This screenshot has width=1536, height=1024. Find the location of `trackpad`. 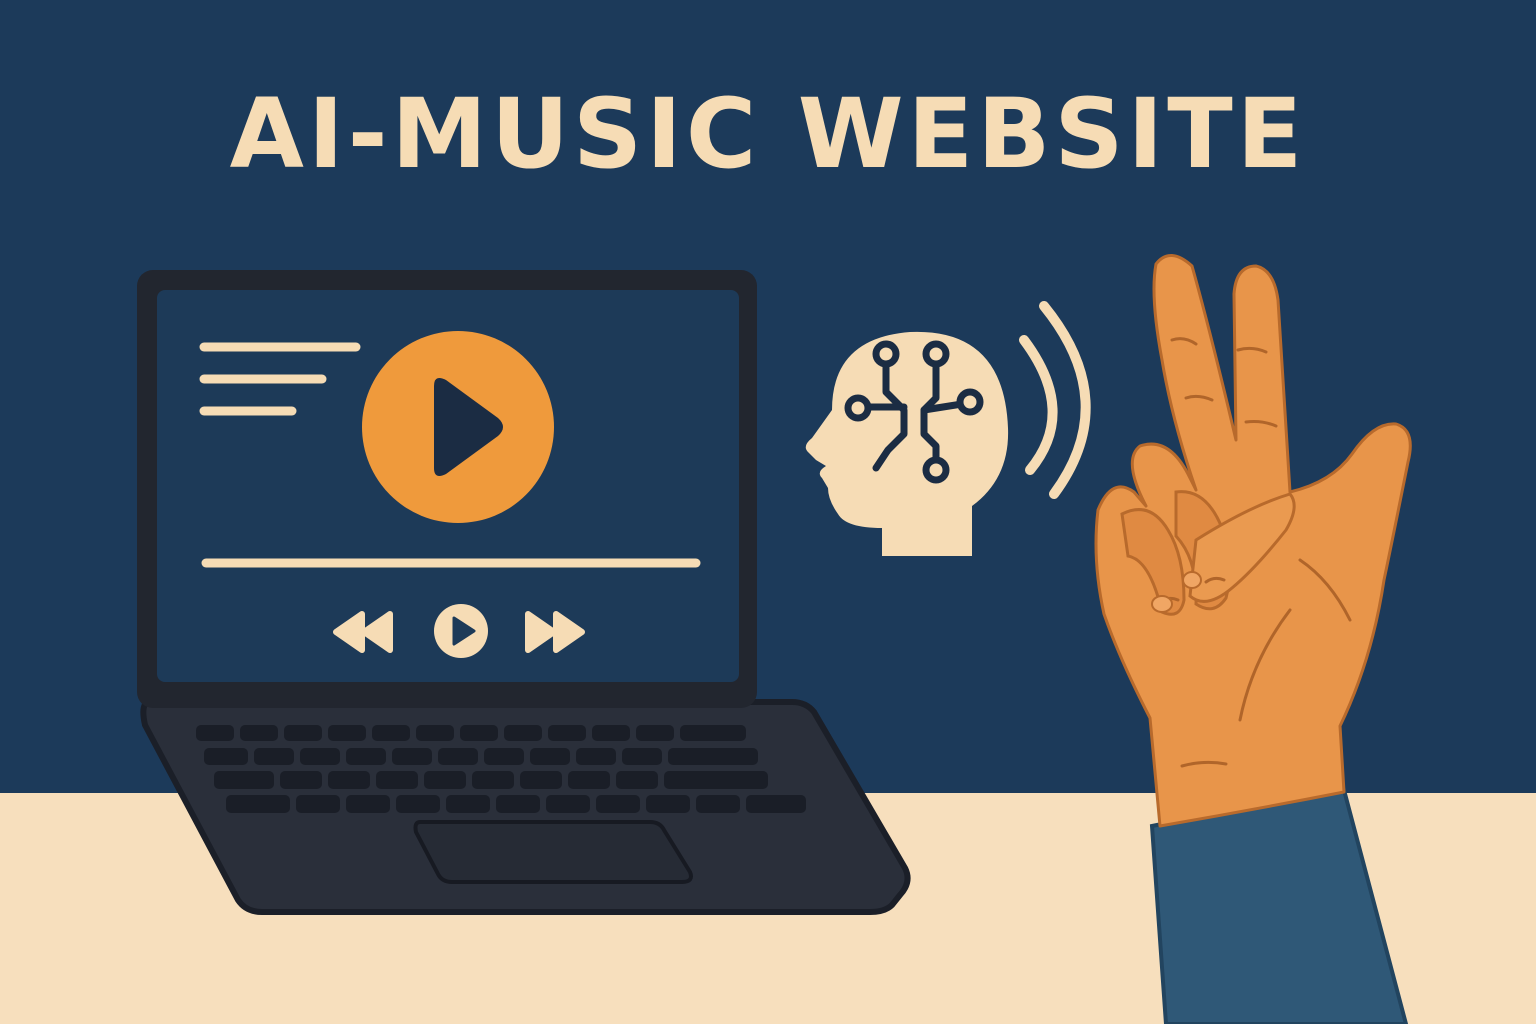

trackpad is located at coordinates (553, 852).